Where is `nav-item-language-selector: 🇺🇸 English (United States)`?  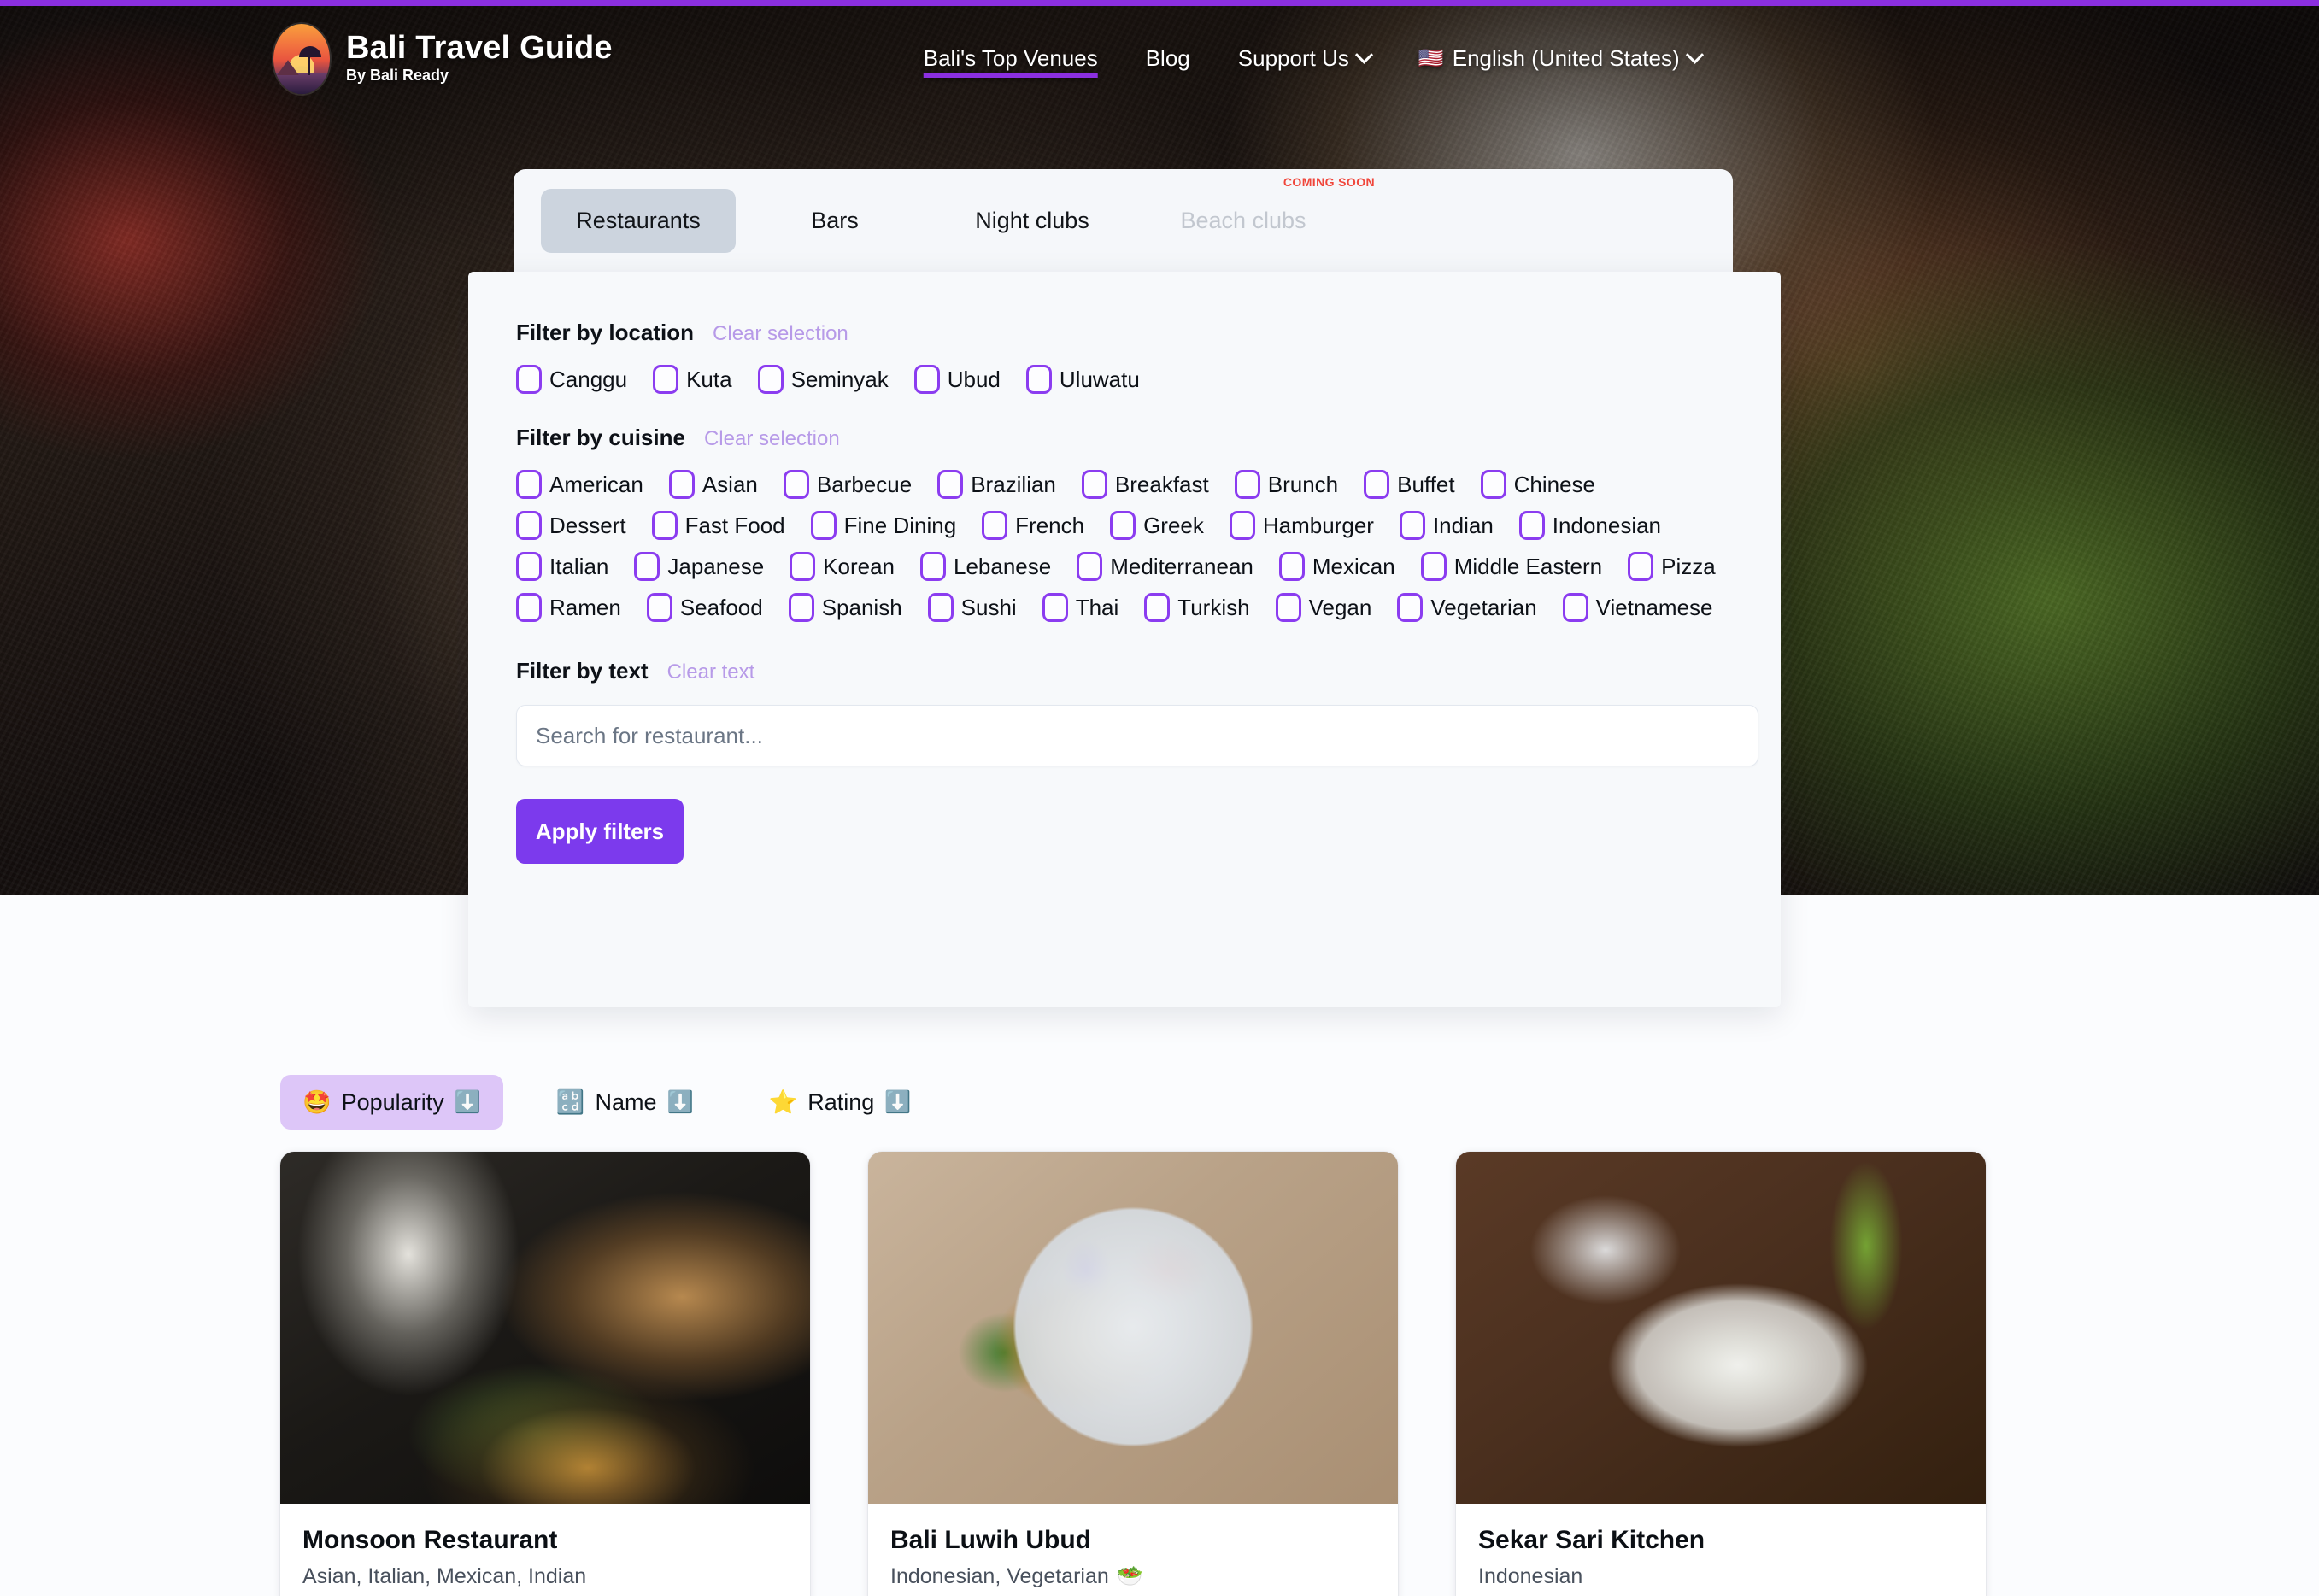 nav-item-language-selector: 🇺🇸 English (United States) is located at coordinates (1561, 58).